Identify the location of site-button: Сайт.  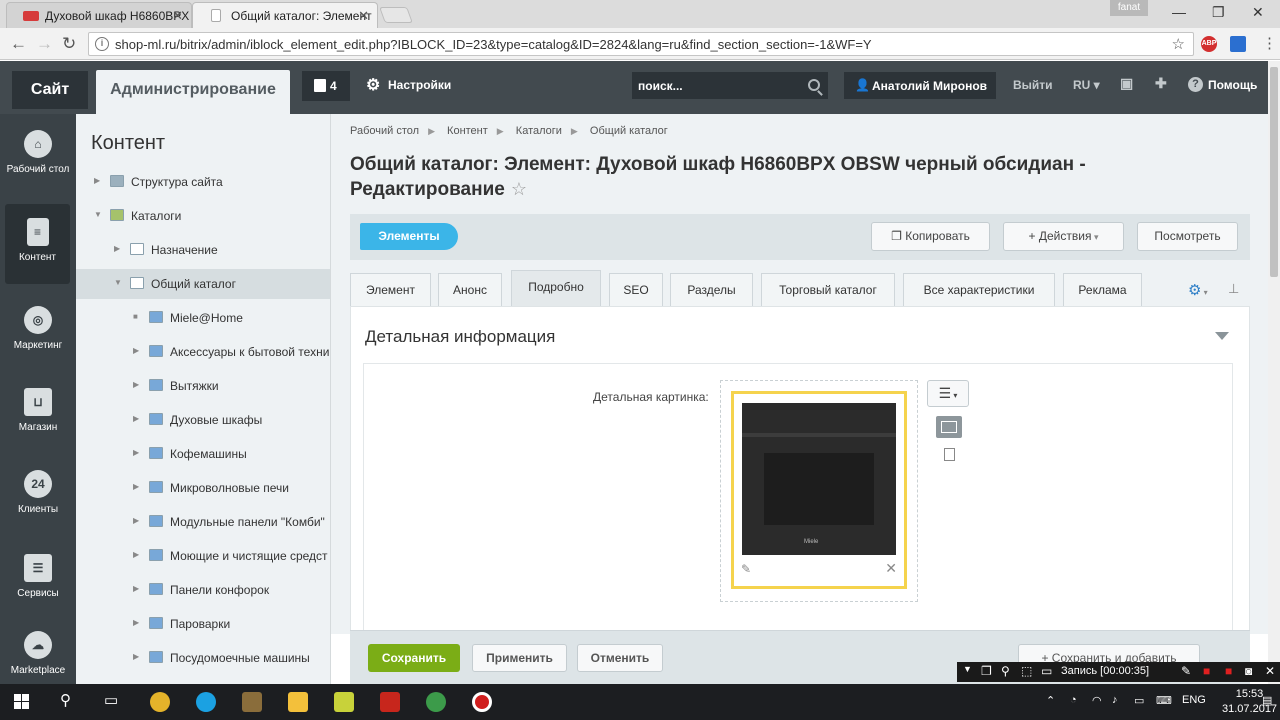
(50, 90).